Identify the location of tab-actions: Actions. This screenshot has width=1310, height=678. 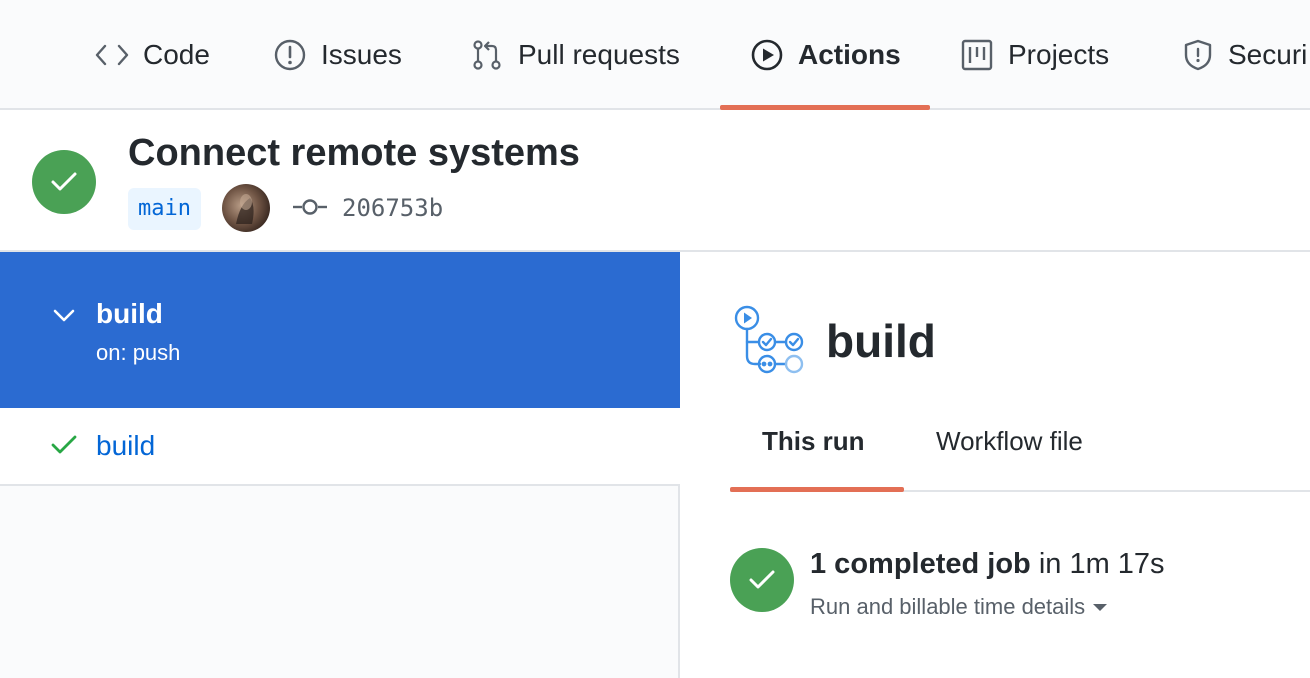
(825, 55).